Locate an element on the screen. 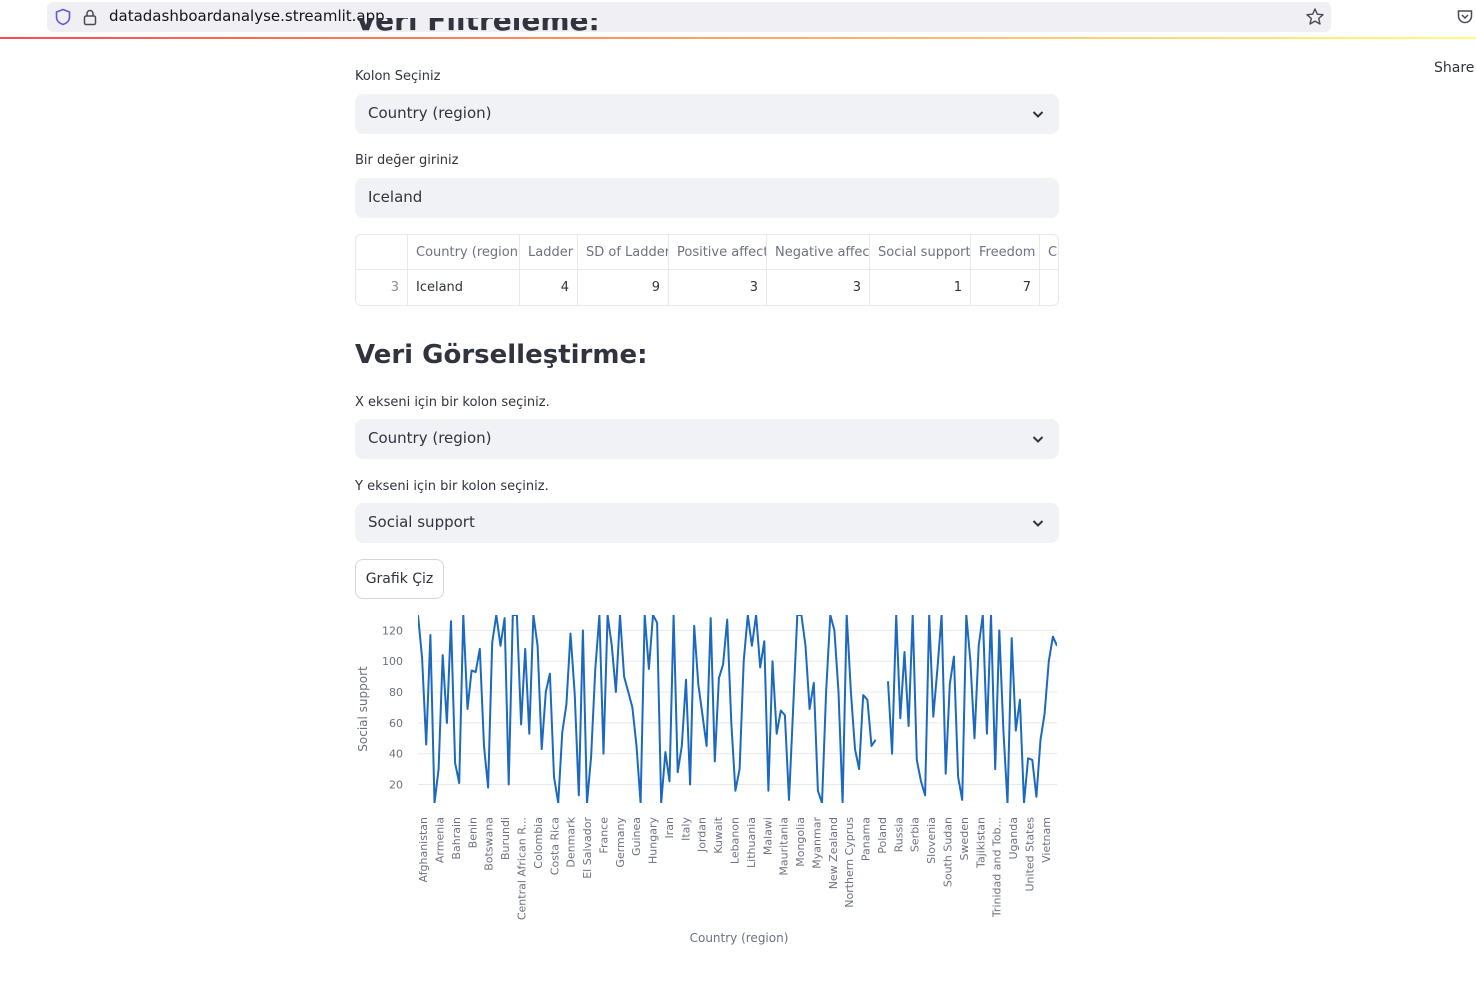  table-index-header is located at coordinates (382, 252).